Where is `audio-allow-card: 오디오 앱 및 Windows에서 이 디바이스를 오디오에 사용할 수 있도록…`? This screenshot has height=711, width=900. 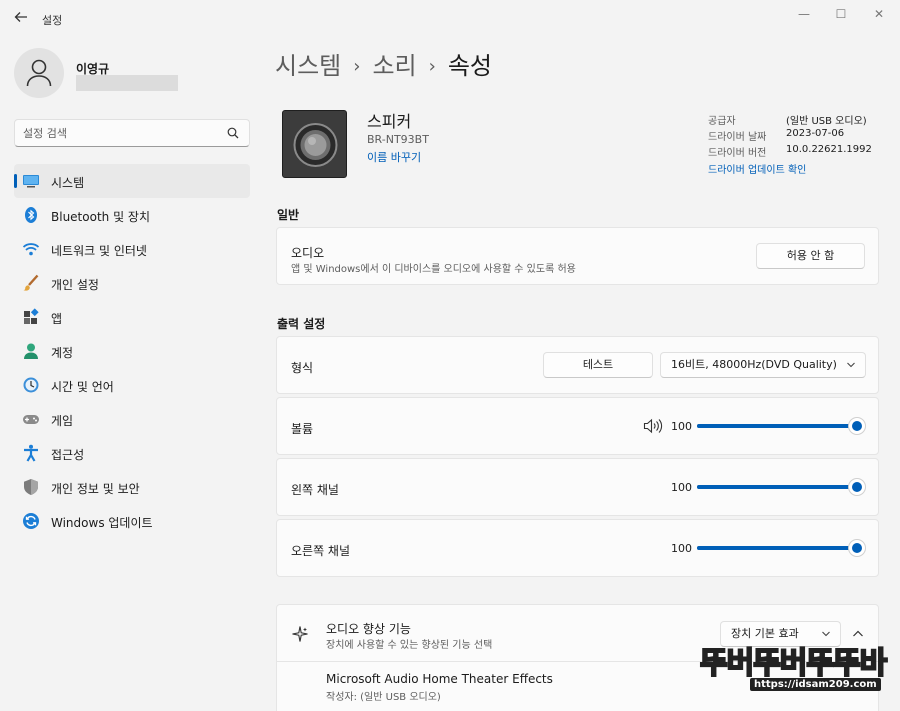 audio-allow-card: 오디오 앱 및 Windows에서 이 디바이스를 오디오에 사용할 수 있도록… is located at coordinates (577, 256).